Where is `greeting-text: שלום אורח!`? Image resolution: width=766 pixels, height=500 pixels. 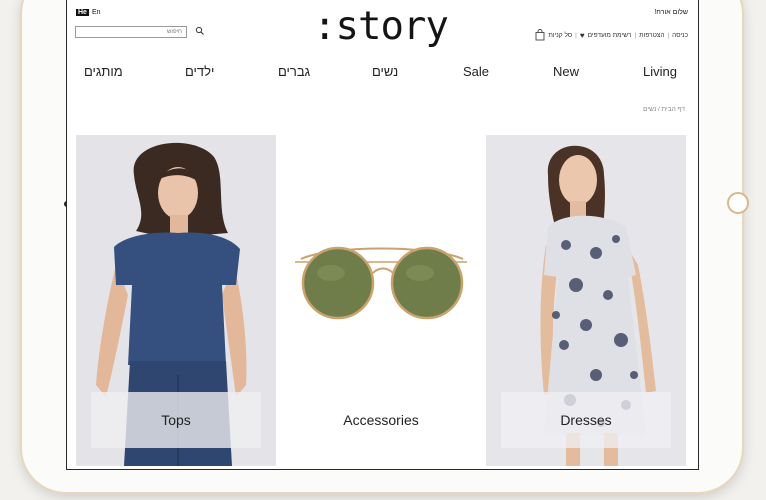
greeting-text: שלום אורח! is located at coordinates (671, 12).